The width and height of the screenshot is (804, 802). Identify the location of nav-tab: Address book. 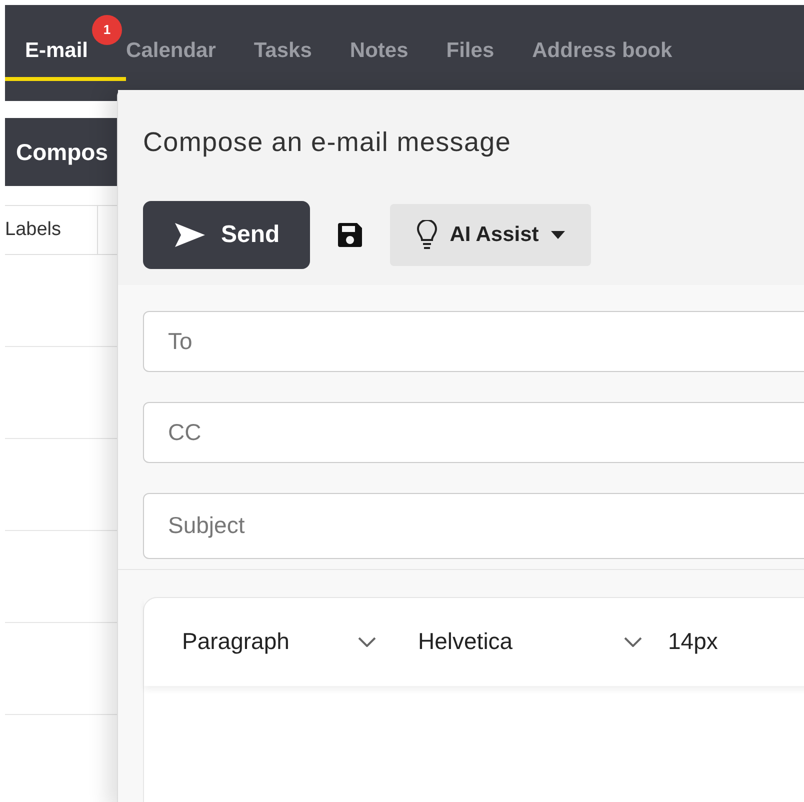
(602, 50).